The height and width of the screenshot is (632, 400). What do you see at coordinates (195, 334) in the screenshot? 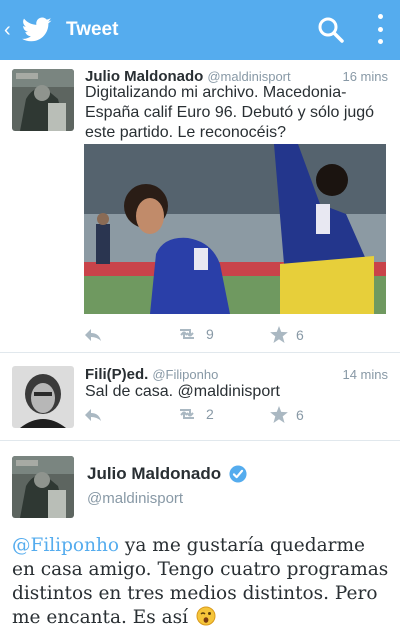
I see `retweet-button: 9` at bounding box center [195, 334].